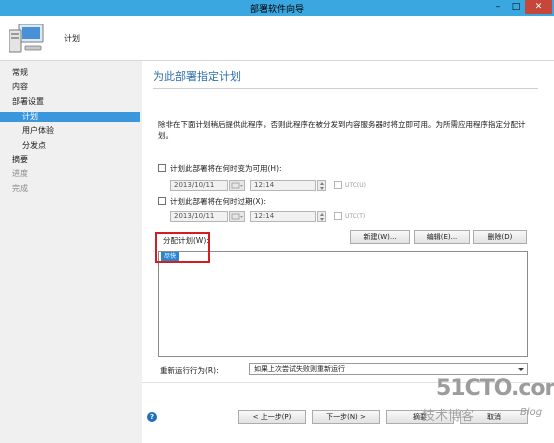  I want to click on nav-selection-highlight, so click(70, 117).